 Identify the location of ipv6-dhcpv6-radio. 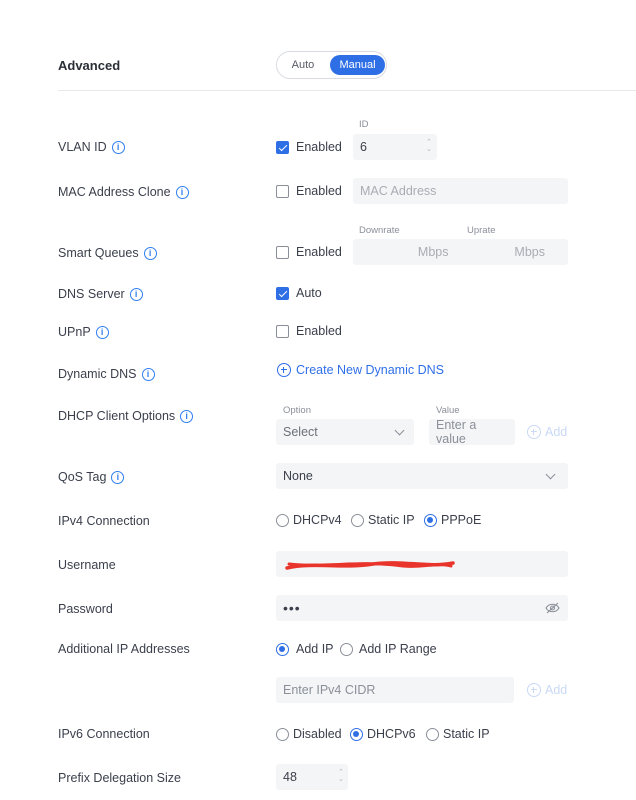
(356, 734).